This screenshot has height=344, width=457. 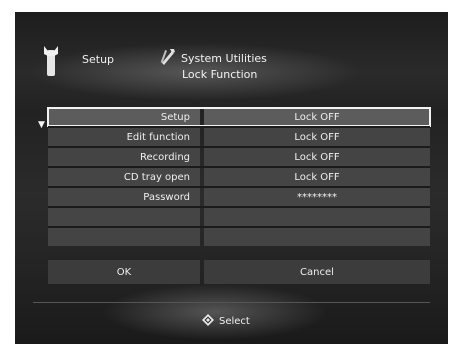 What do you see at coordinates (231, 302) in the screenshot?
I see `footer-divider` at bounding box center [231, 302].